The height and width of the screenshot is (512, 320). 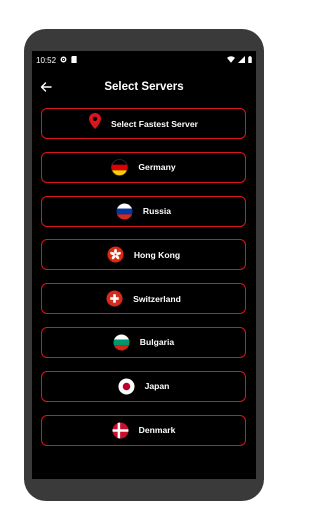 I want to click on button-content: Bulgaria, so click(x=143, y=342).